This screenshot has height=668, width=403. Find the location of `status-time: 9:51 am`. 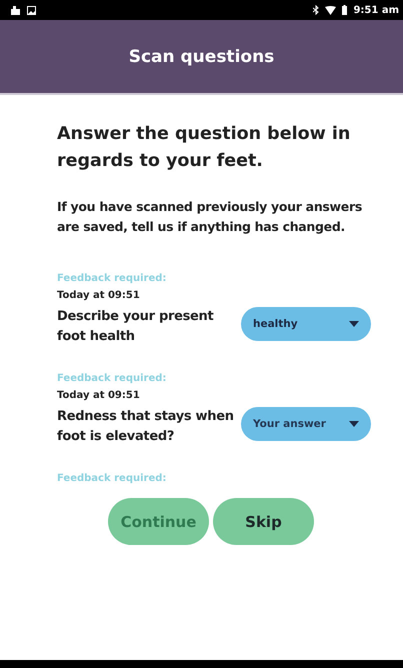

status-time: 9:51 am is located at coordinates (376, 10).